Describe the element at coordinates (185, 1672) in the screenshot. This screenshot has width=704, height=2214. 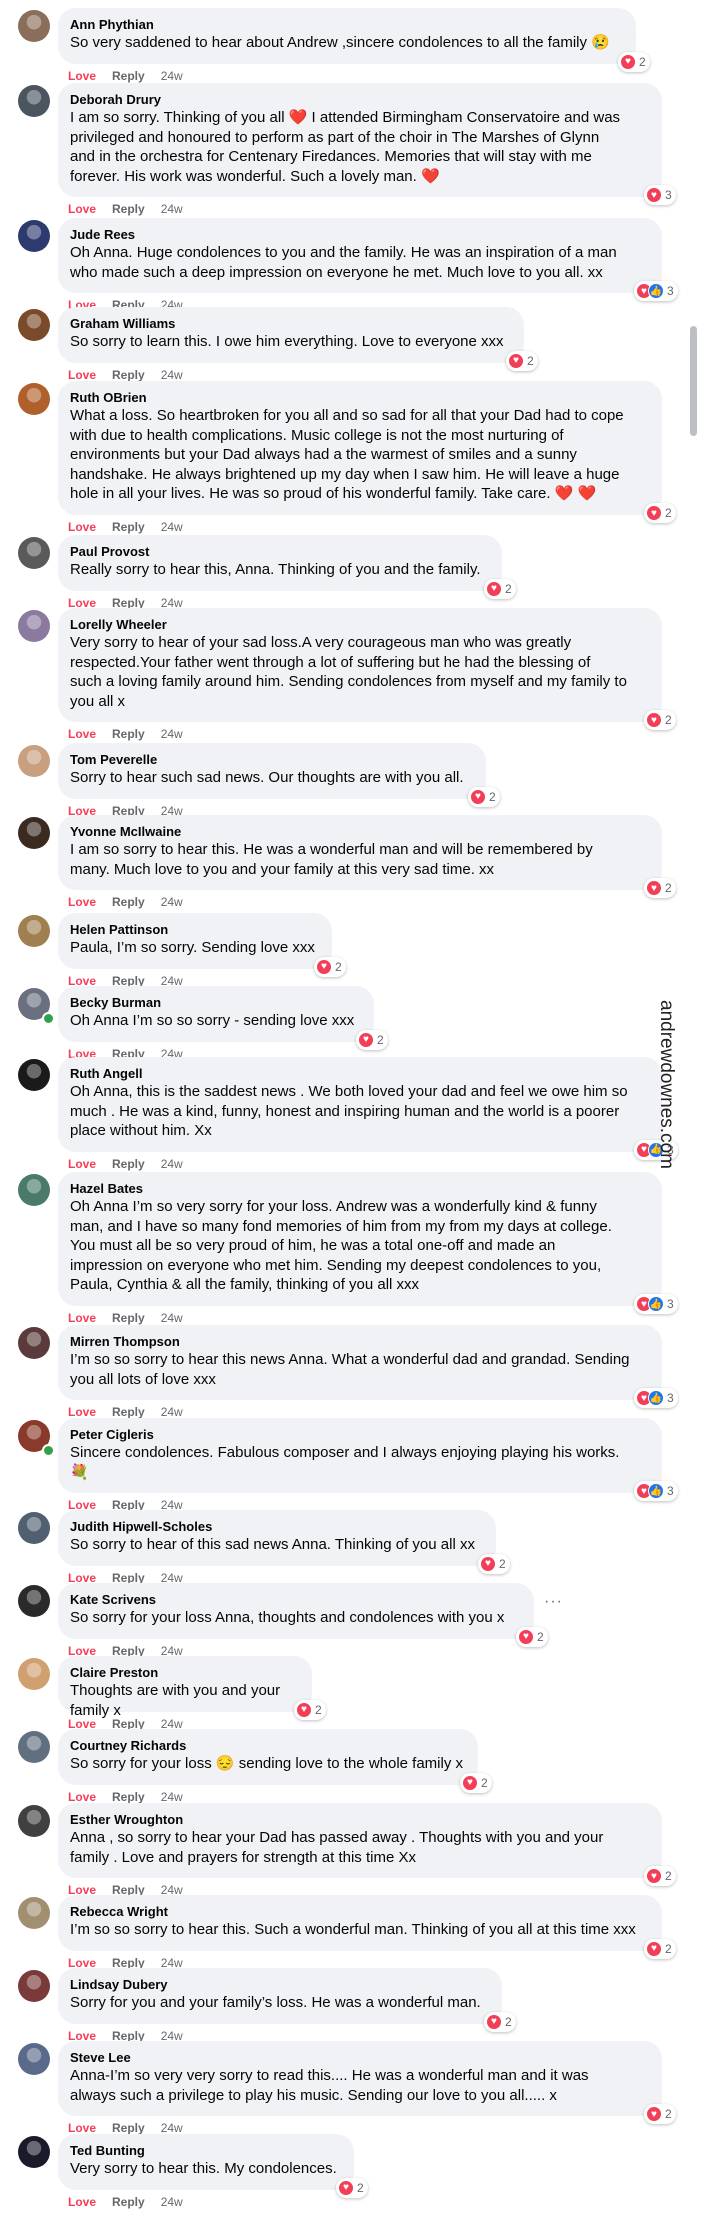
I see `comment-author: Claire Preston` at that location.